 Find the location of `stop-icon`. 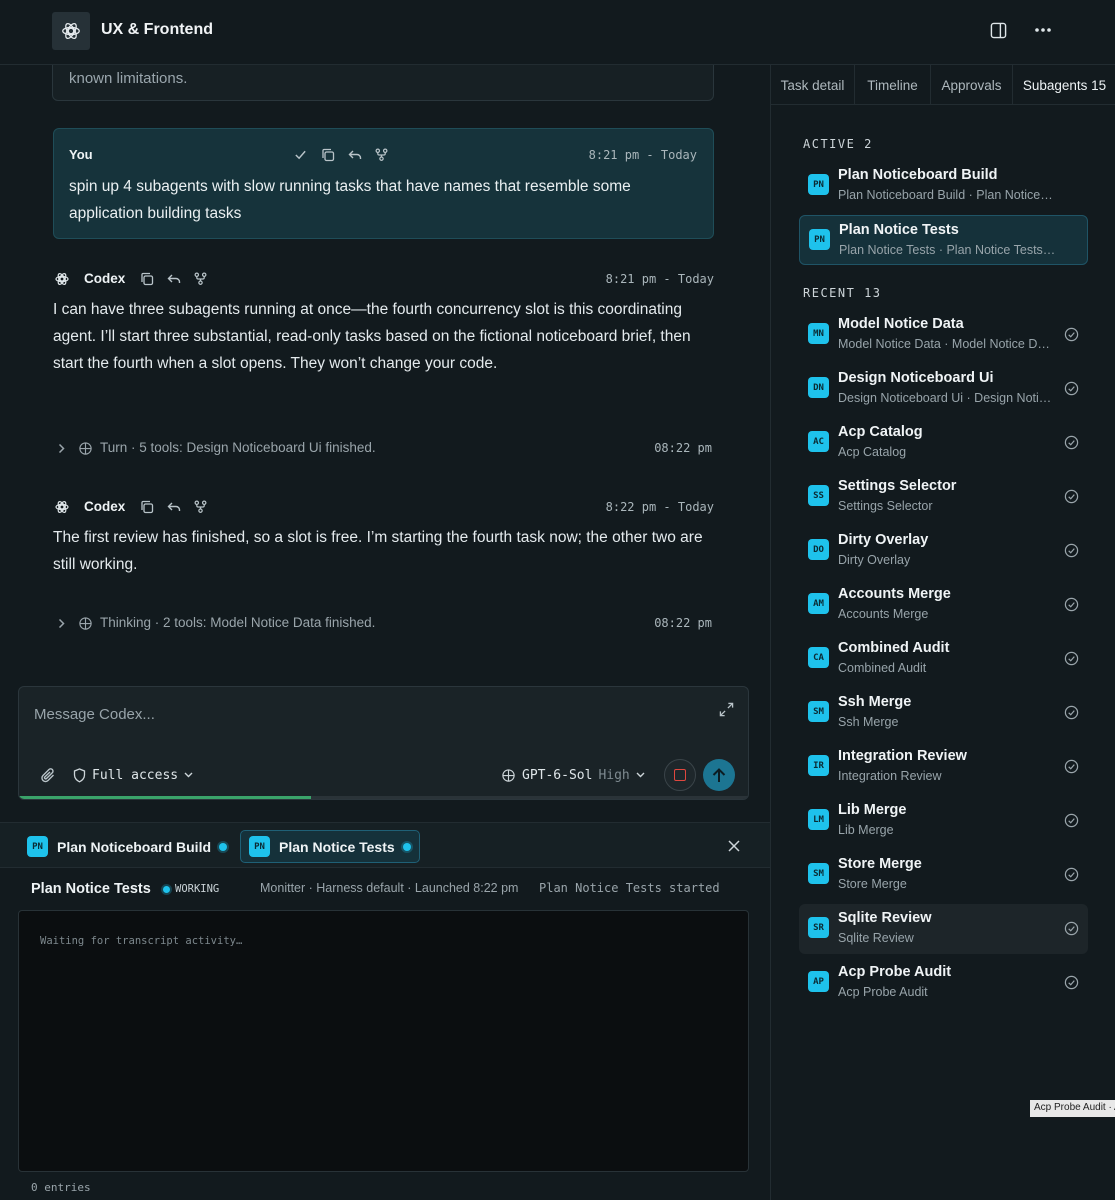

stop-icon is located at coordinates (680, 775).